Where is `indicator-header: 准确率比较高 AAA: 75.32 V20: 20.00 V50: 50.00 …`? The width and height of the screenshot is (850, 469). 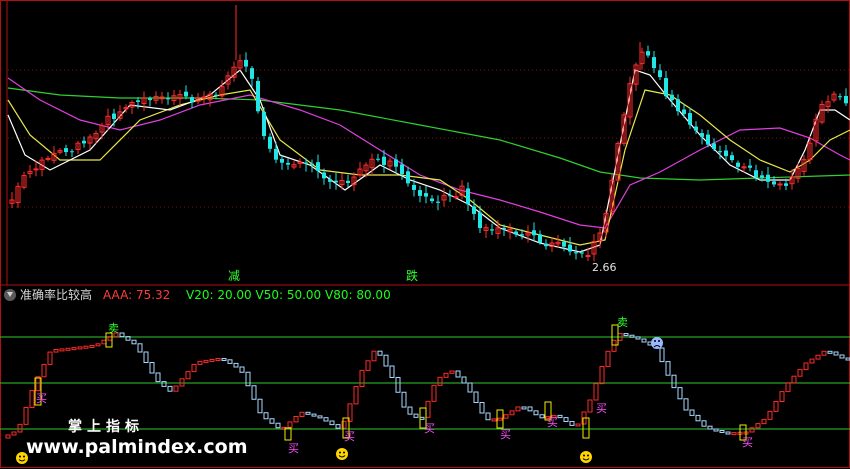
indicator-header: 准确率比较高 AAA: 75.32 V20: 20.00 V50: 50.00 … is located at coordinates (425, 295).